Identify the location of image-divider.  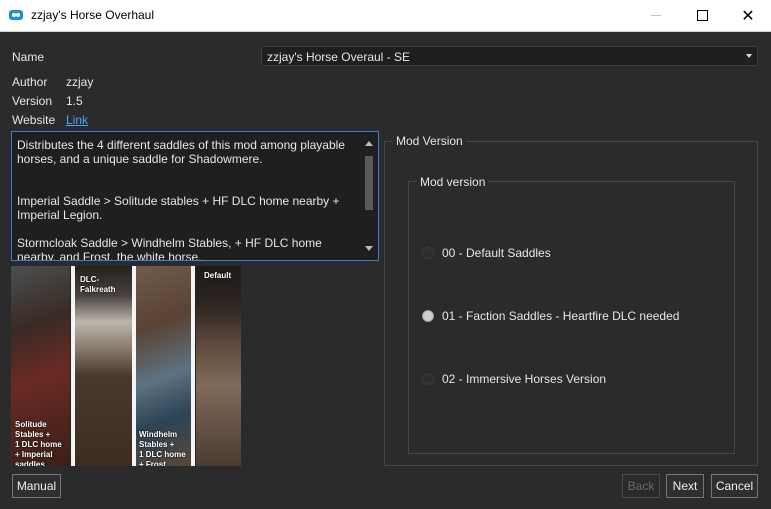
(193, 366).